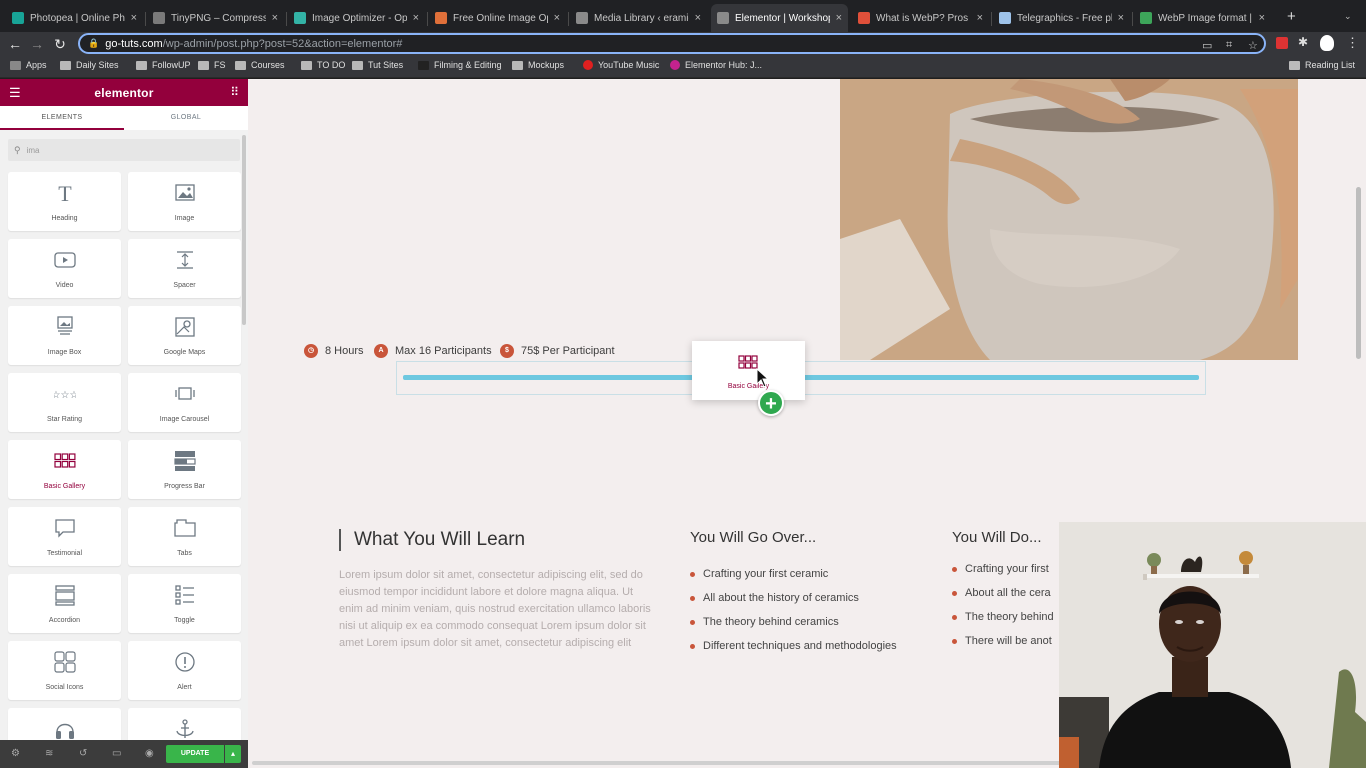 The image size is (1366, 768). Describe the element at coordinates (64, 536) in the screenshot. I see `widget-testimonial: Testimonial` at that location.